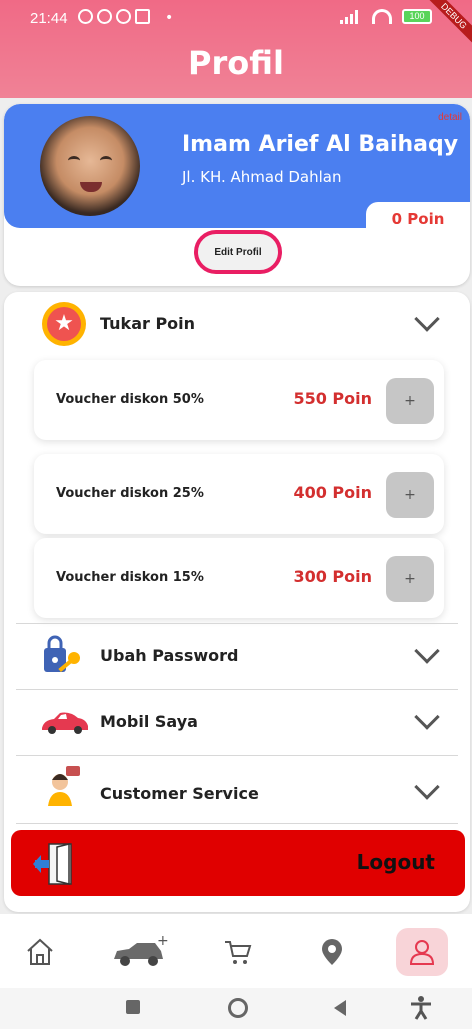 The width and height of the screenshot is (472, 1029). I want to click on home-icon, so click(40, 951).